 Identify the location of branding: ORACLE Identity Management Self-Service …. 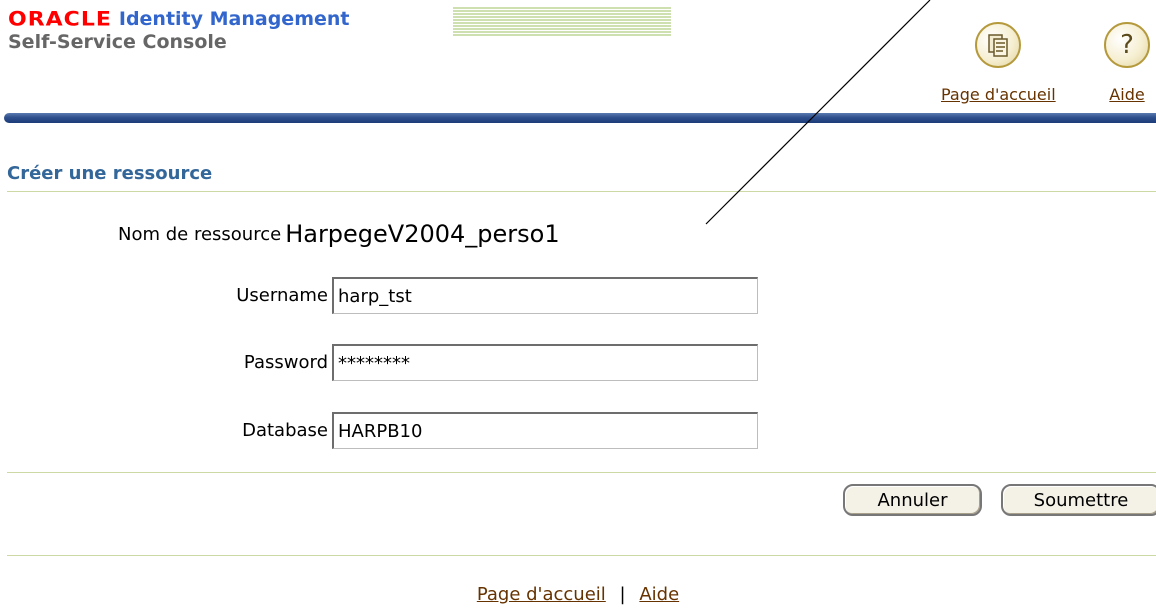
(179, 29).